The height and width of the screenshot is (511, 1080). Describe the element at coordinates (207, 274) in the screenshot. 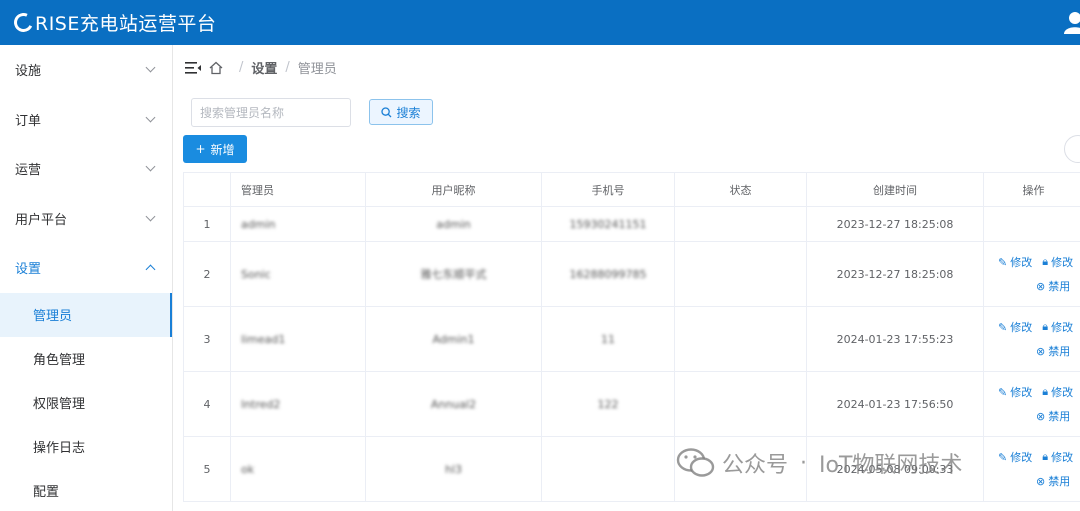

I see `row-index: 2` at that location.